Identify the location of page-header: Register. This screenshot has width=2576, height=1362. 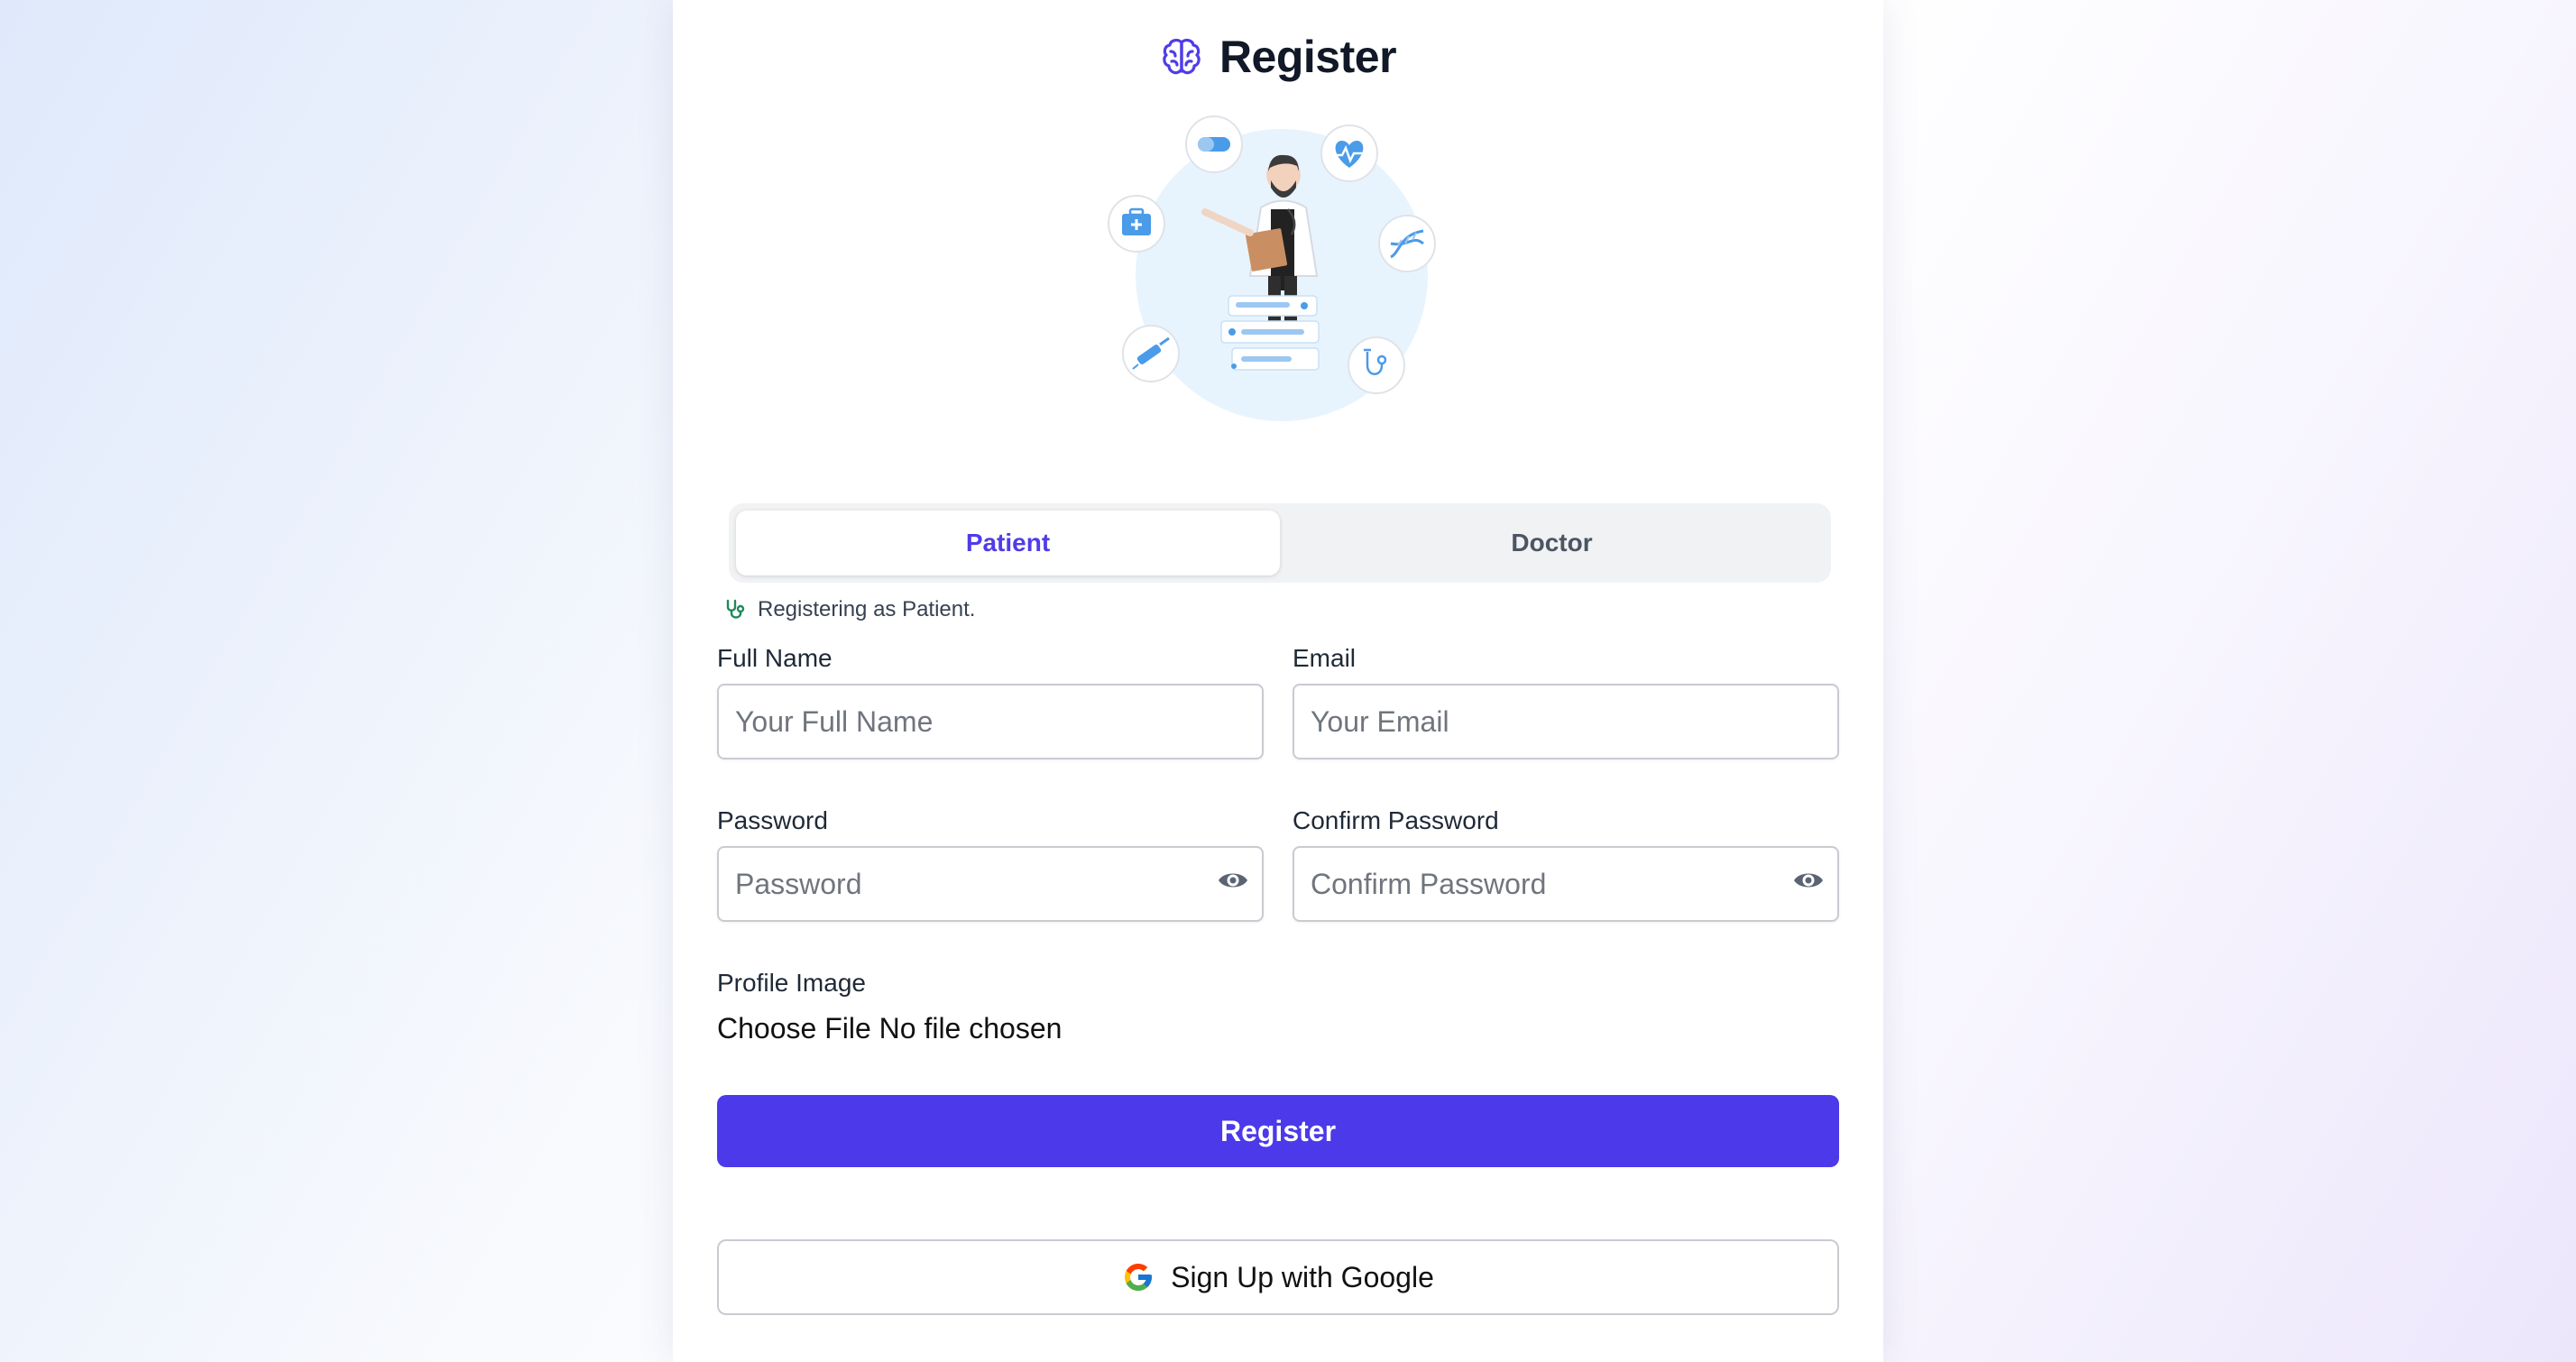
(1278, 57).